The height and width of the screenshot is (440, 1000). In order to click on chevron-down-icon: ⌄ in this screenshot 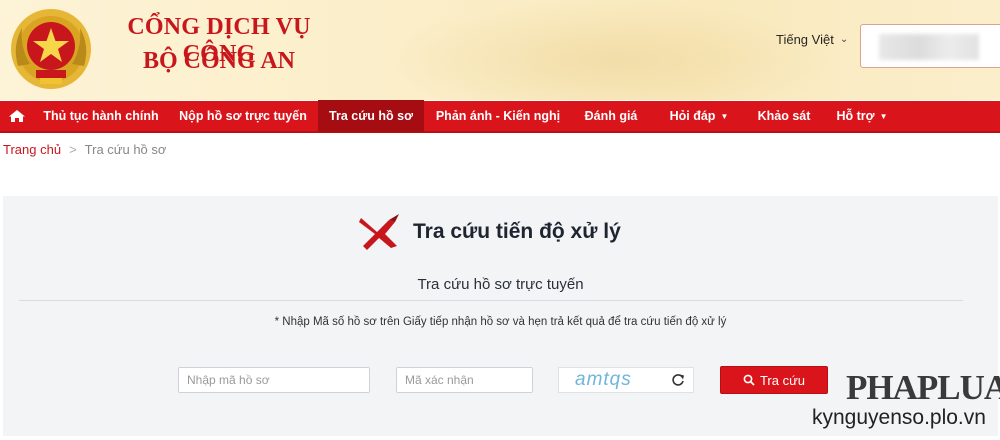, I will do `click(844, 39)`.